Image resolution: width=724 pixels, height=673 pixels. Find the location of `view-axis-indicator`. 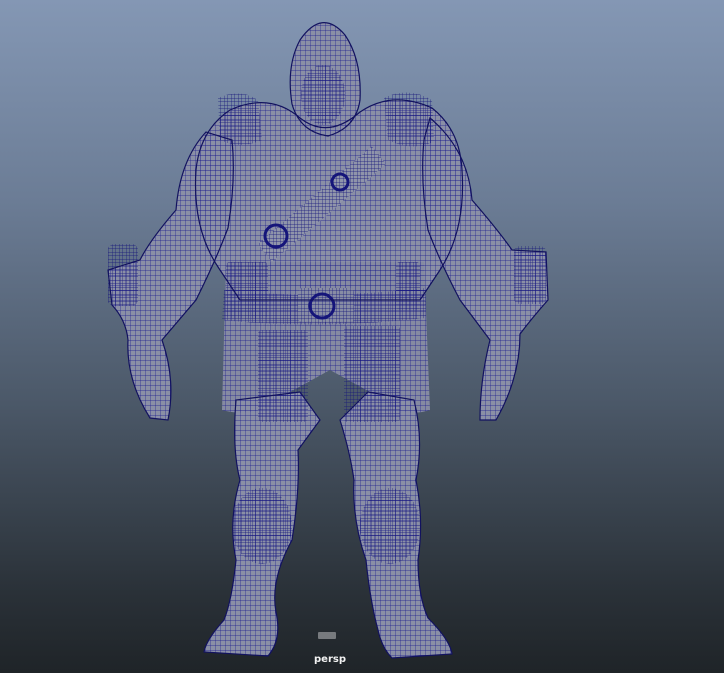

view-axis-indicator is located at coordinates (327, 635).